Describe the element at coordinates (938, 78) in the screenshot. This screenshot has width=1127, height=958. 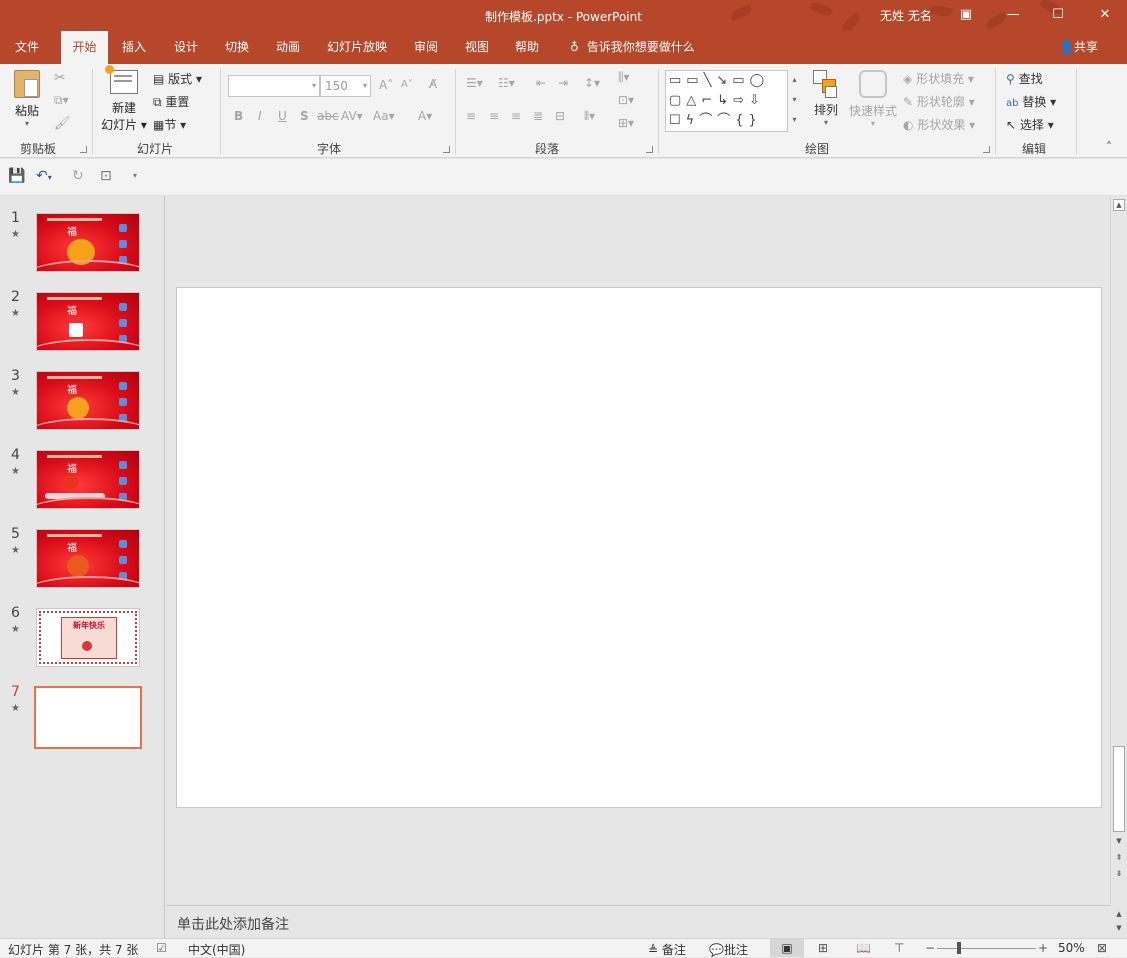
I see `shape-fill-button: ◈ 形状填充 ▾` at that location.